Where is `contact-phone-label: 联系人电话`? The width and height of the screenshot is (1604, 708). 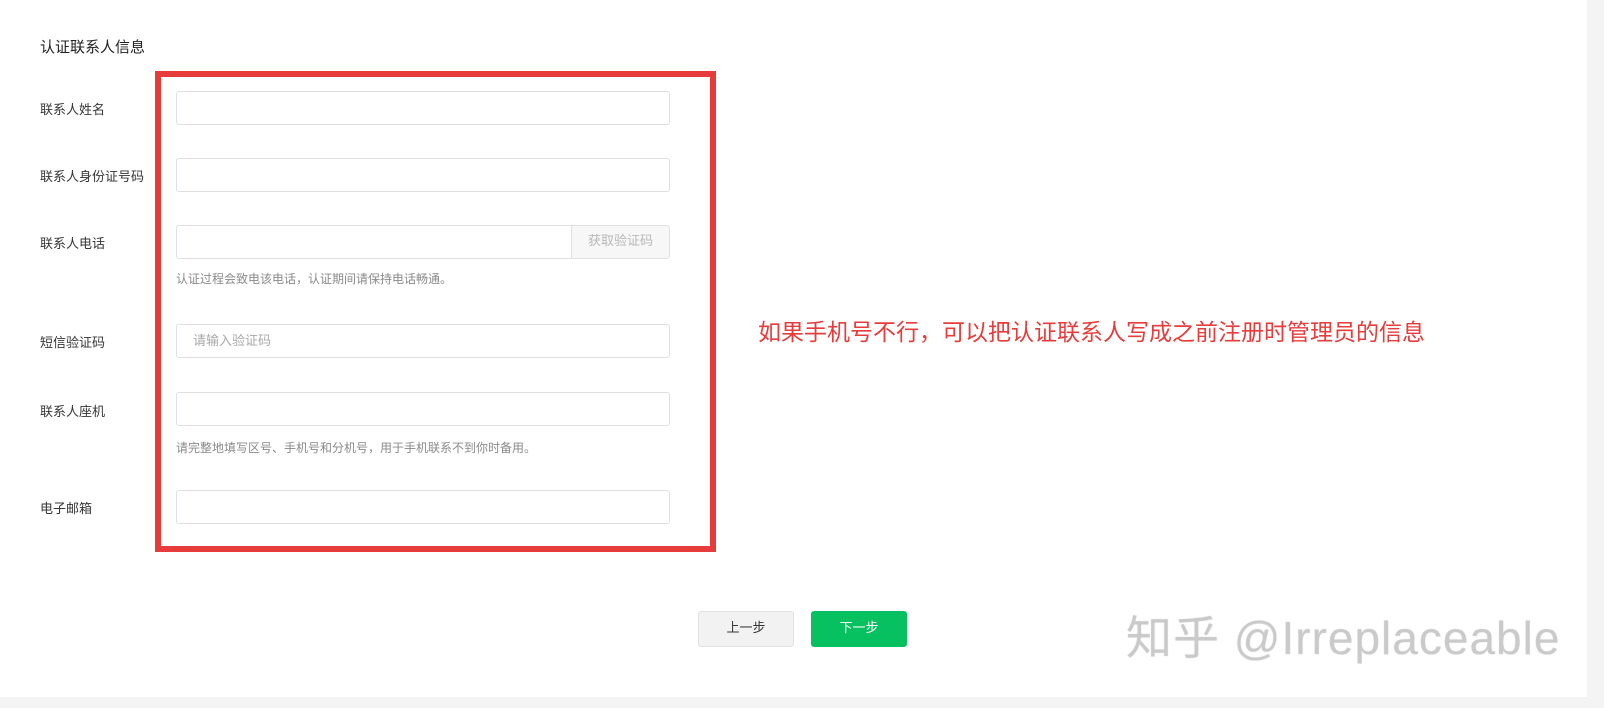 contact-phone-label: 联系人电话 is located at coordinates (73, 244).